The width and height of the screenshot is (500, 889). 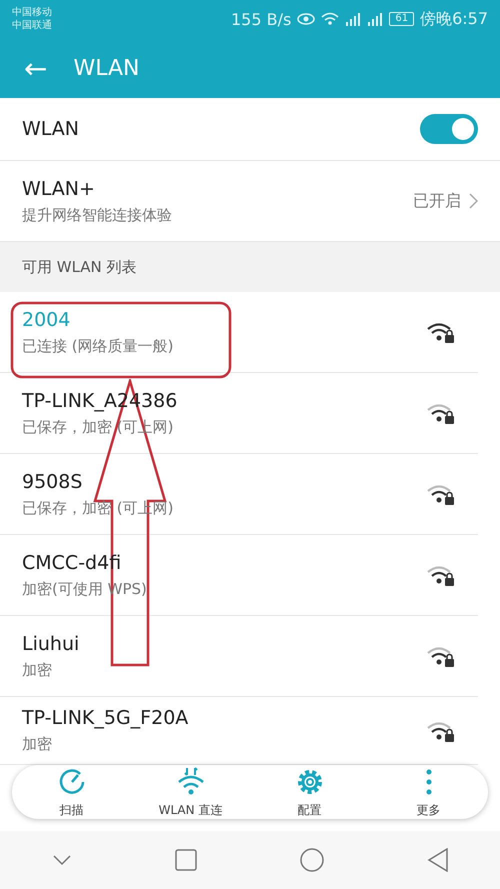 What do you see at coordinates (62, 860) in the screenshot?
I see `collapse-button` at bounding box center [62, 860].